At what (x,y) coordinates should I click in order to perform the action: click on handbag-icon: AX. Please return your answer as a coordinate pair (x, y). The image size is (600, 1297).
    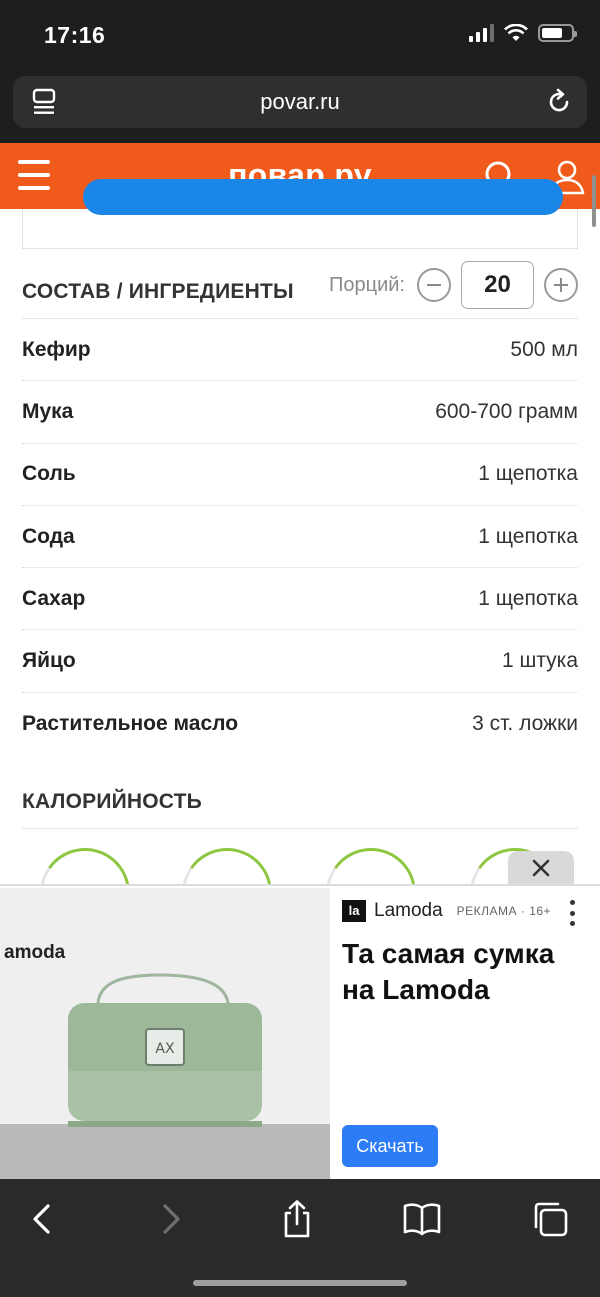
    Looking at the image, I should click on (165, 1050).